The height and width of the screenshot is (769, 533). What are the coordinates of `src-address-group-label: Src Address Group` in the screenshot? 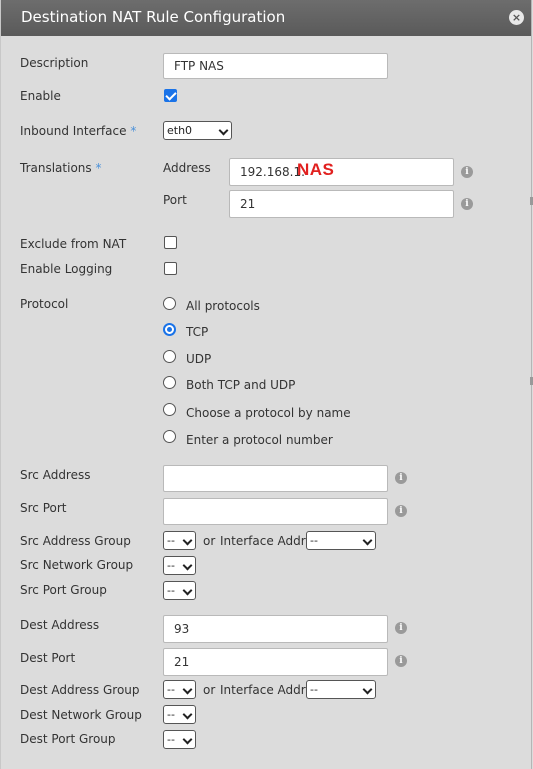 It's located at (75, 541).